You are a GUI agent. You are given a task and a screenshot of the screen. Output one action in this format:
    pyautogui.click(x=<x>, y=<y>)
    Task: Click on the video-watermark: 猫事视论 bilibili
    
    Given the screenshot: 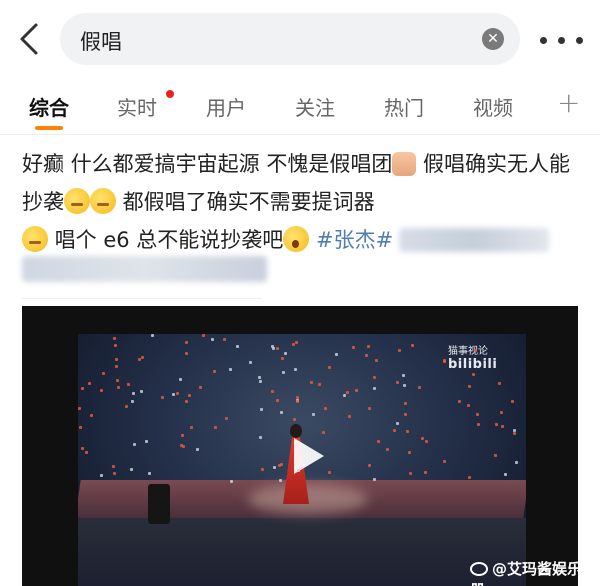 What is the action you would take?
    pyautogui.click(x=487, y=357)
    